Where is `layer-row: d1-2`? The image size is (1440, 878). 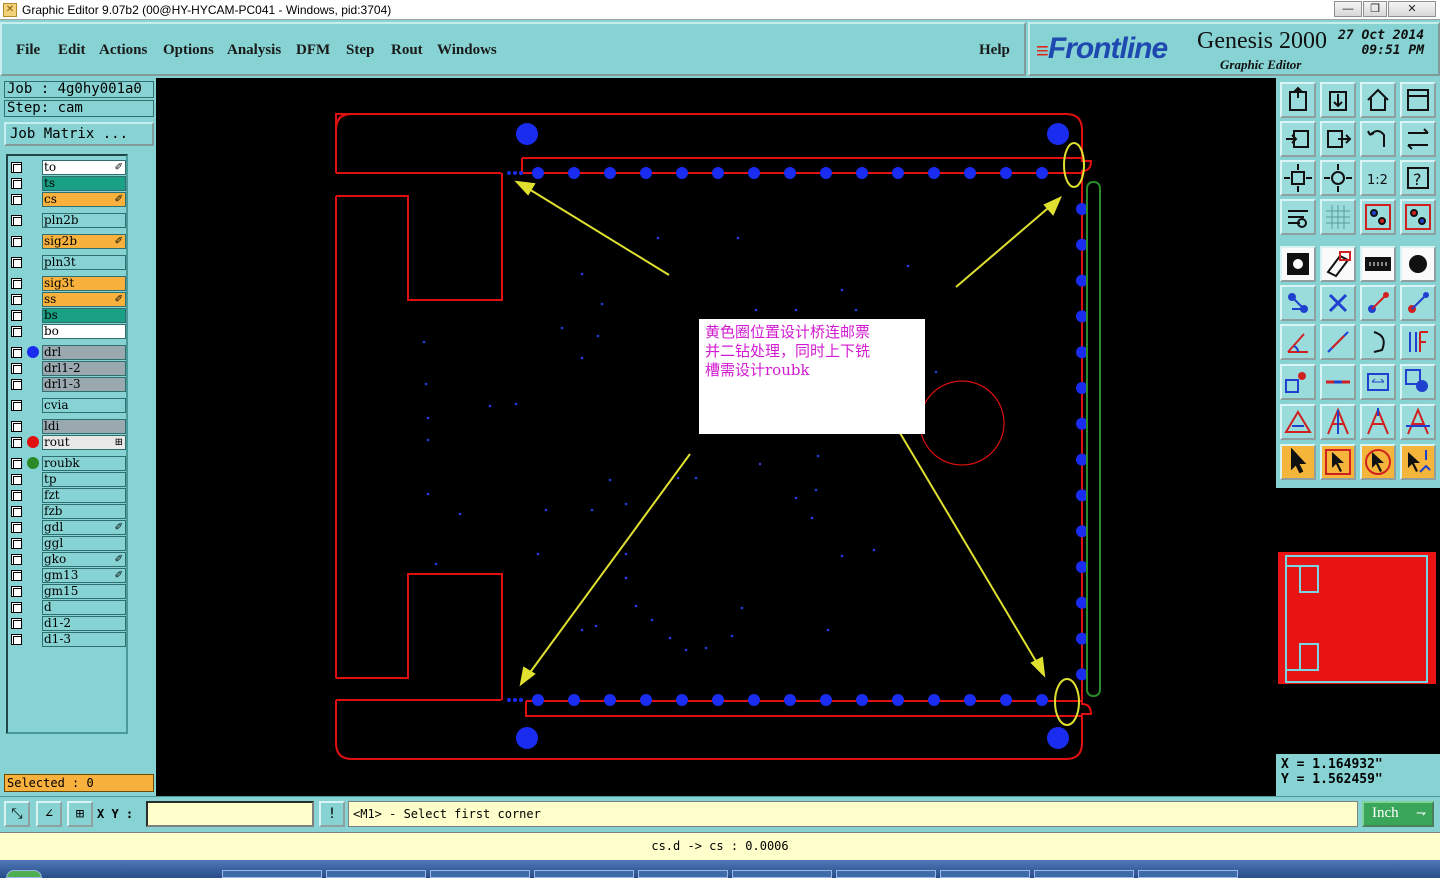
layer-row: d1-2 is located at coordinates (67, 623).